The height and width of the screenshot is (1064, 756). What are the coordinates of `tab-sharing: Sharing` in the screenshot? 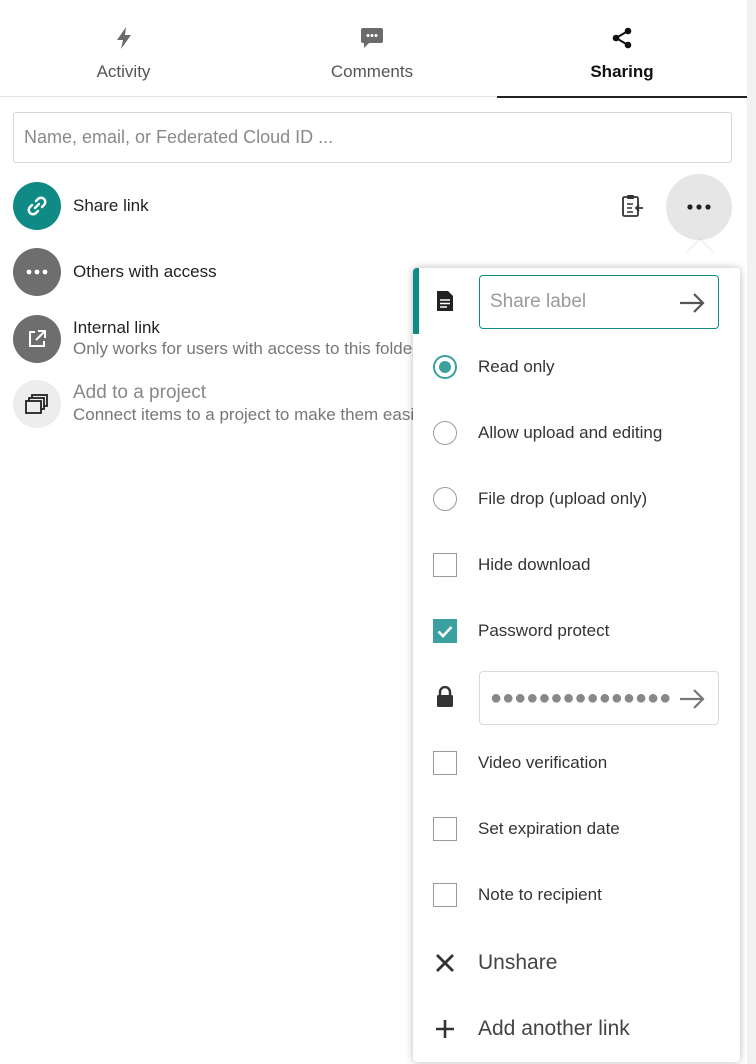 It's located at (622, 49).